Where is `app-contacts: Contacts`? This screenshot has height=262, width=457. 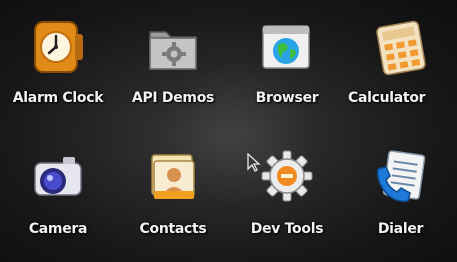
app-contacts: Contacts is located at coordinates (173, 196).